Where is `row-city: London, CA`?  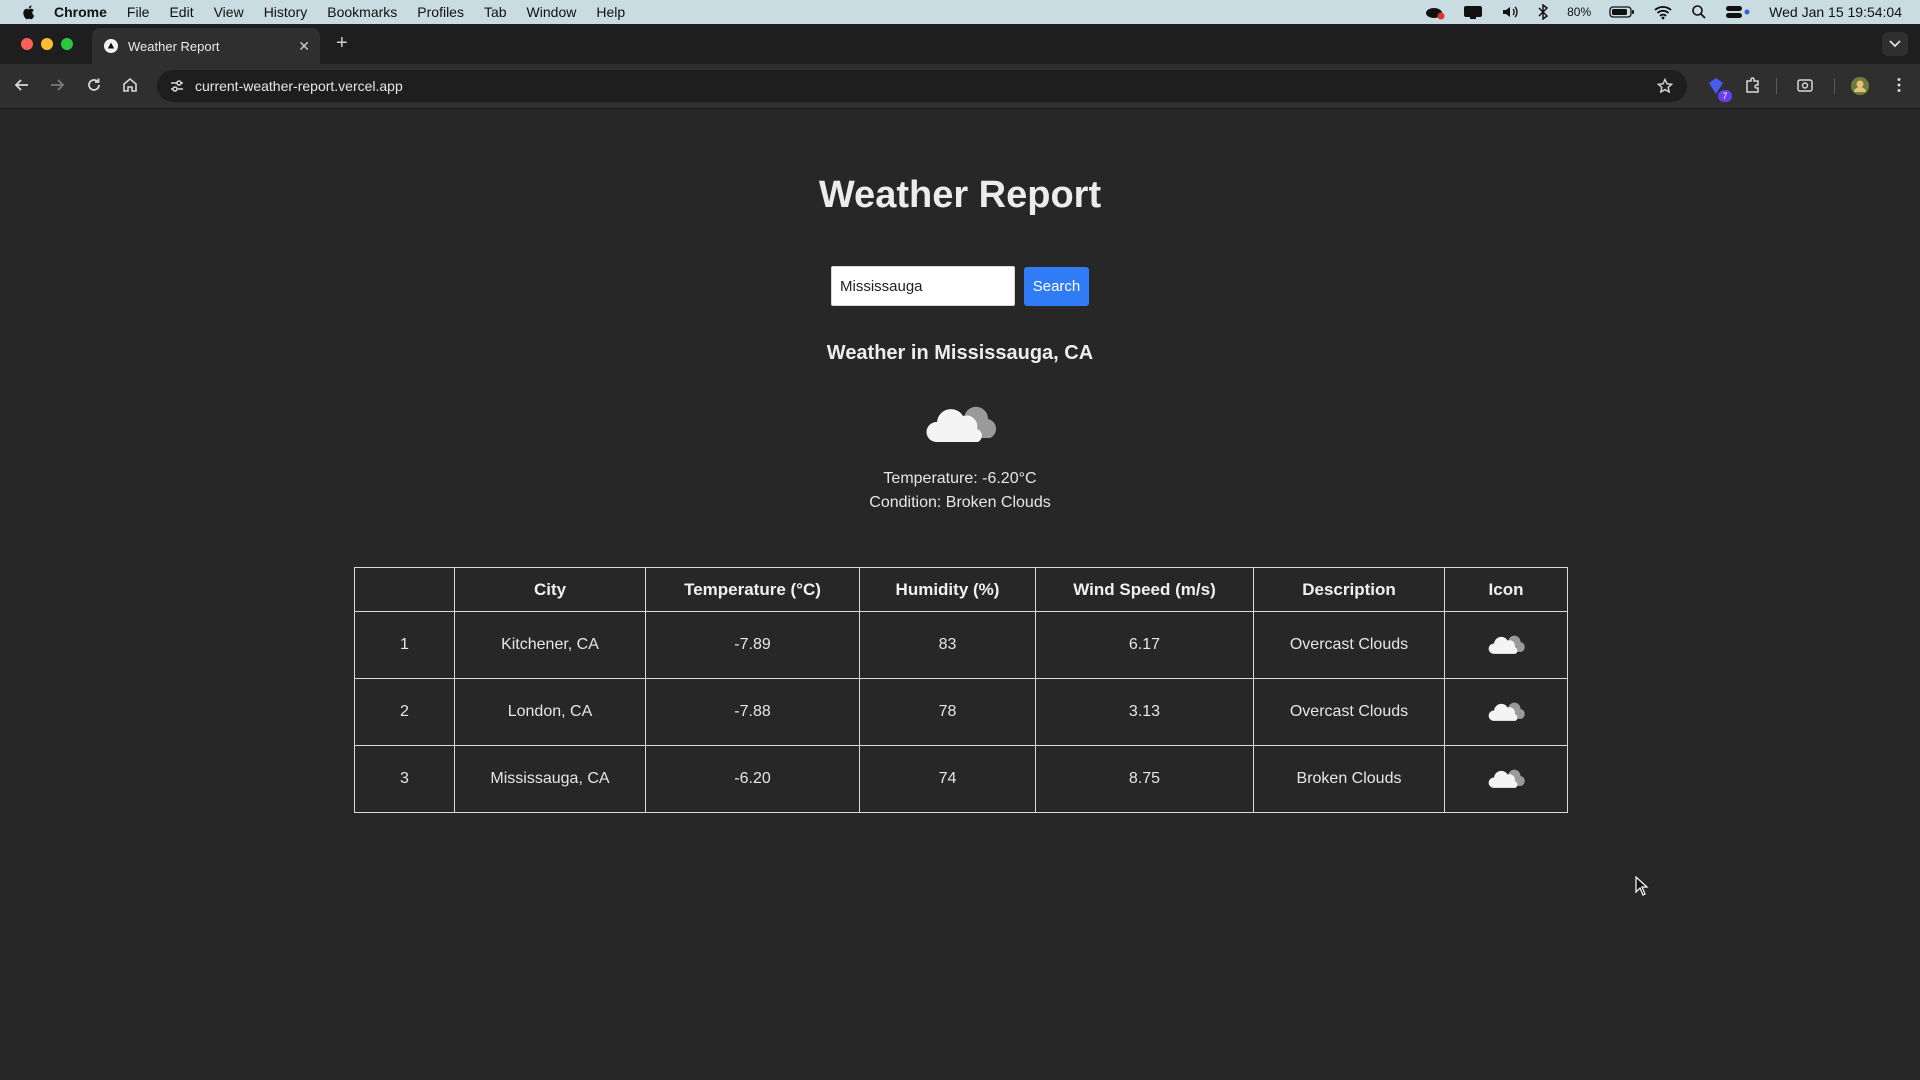 row-city: London, CA is located at coordinates (550, 712).